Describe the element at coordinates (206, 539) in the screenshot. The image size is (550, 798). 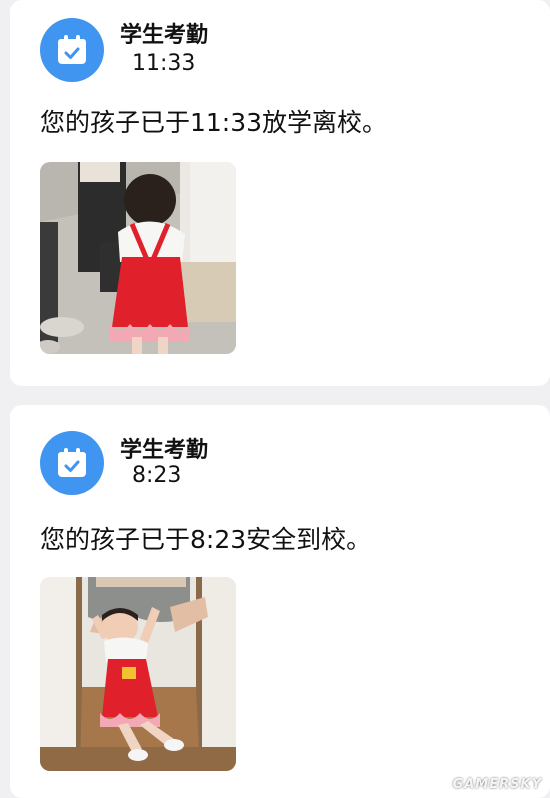
I see `notification-message: 您的孩子已于8:23安全到校。` at that location.